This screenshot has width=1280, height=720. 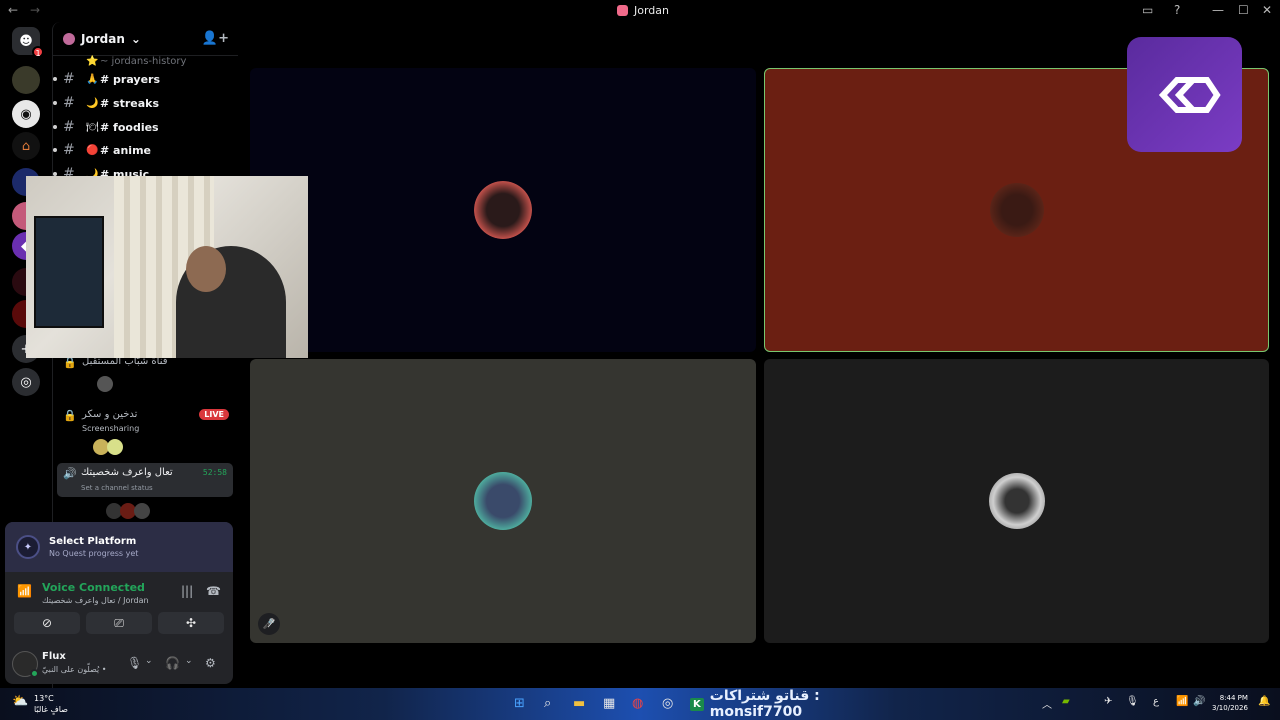 I want to click on noise-suppression-icon: |||, so click(x=187, y=591).